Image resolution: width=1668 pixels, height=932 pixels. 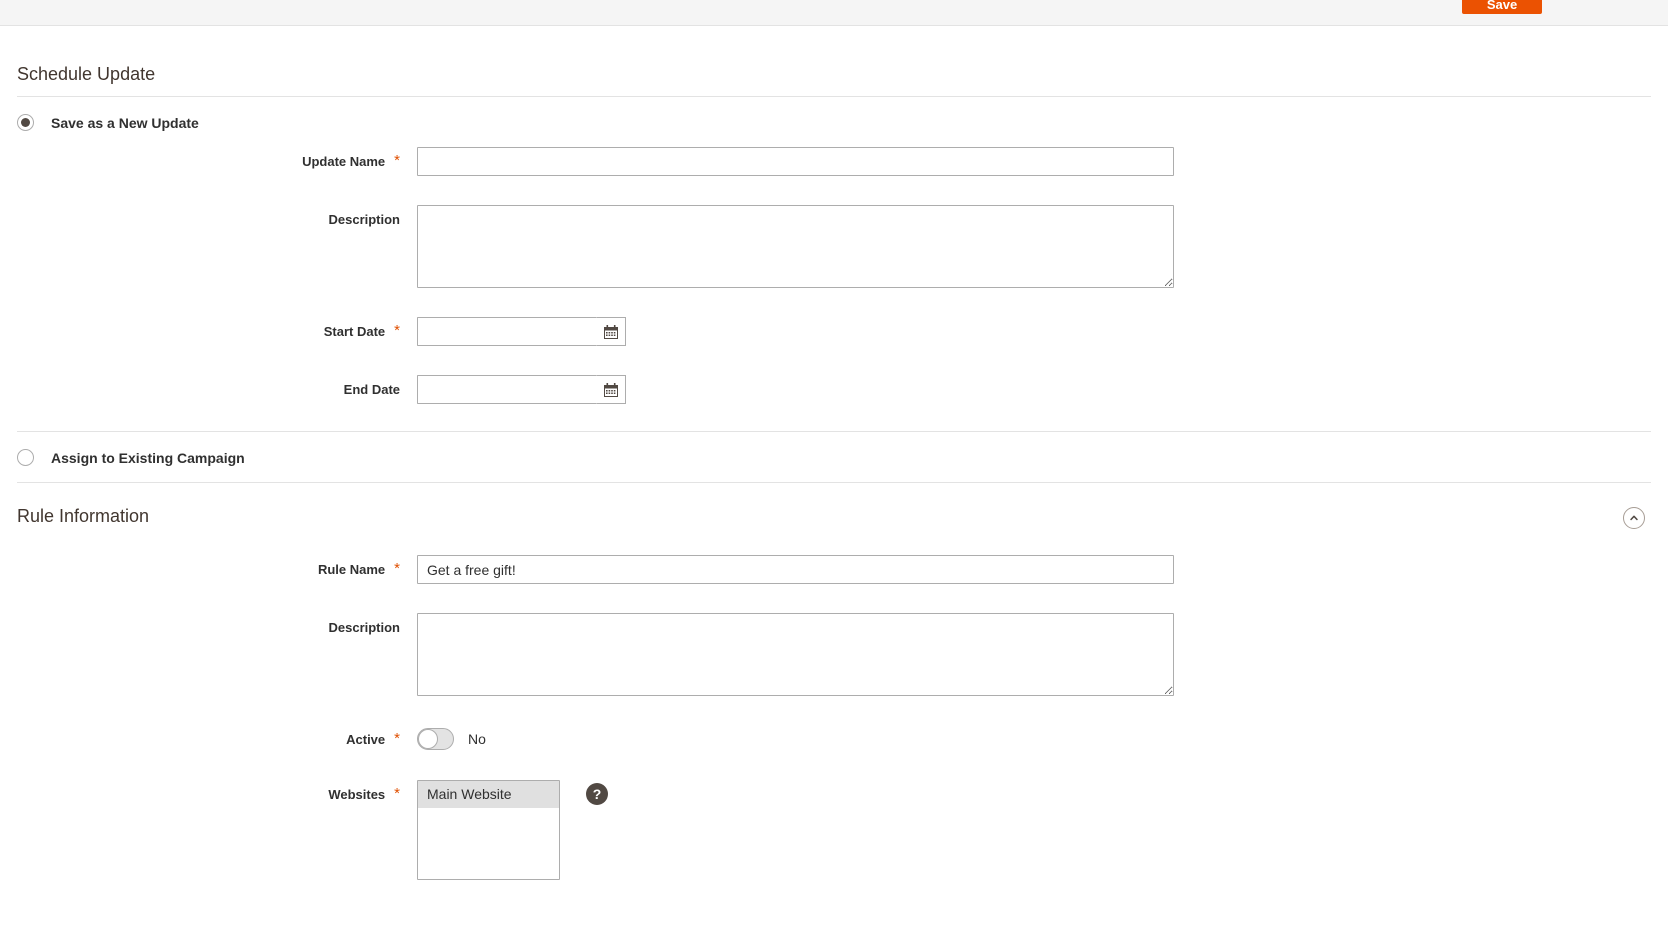 I want to click on radio-row-assign-to-existing-campaign: Assign to Existing Campaign, so click(x=834, y=457).